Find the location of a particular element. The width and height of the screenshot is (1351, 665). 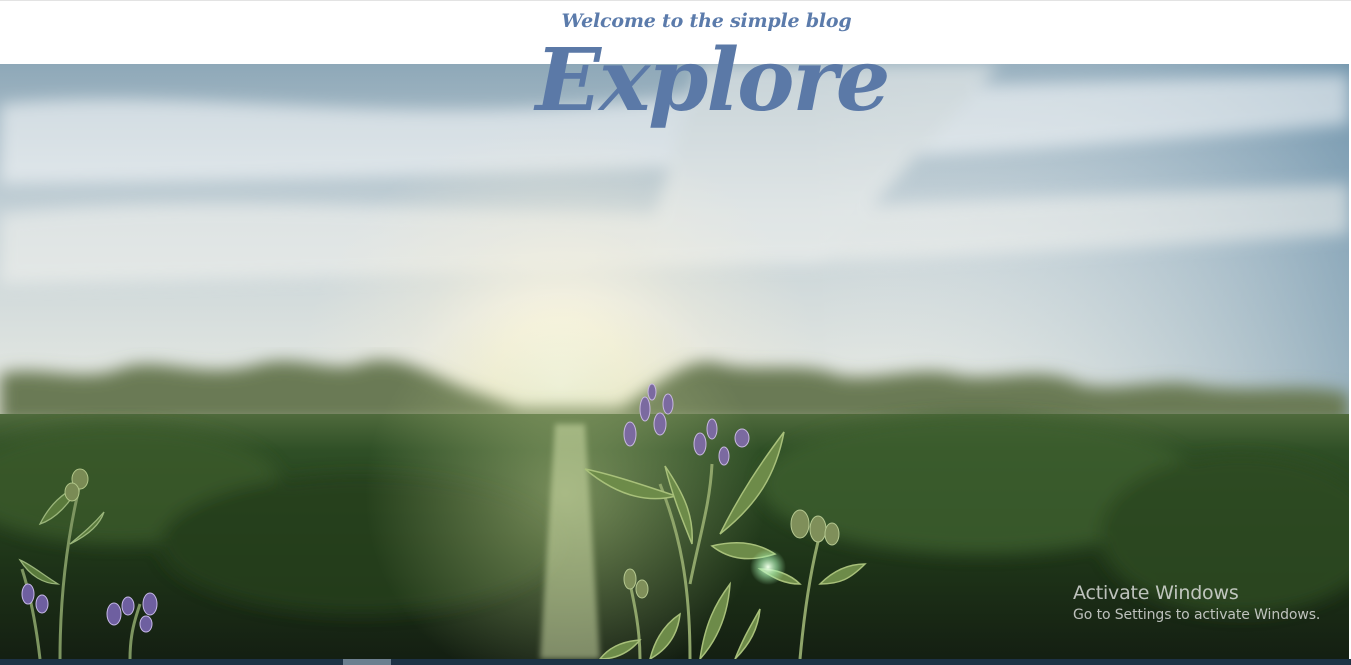

watermark-title: Activate Windows is located at coordinates (1156, 593).